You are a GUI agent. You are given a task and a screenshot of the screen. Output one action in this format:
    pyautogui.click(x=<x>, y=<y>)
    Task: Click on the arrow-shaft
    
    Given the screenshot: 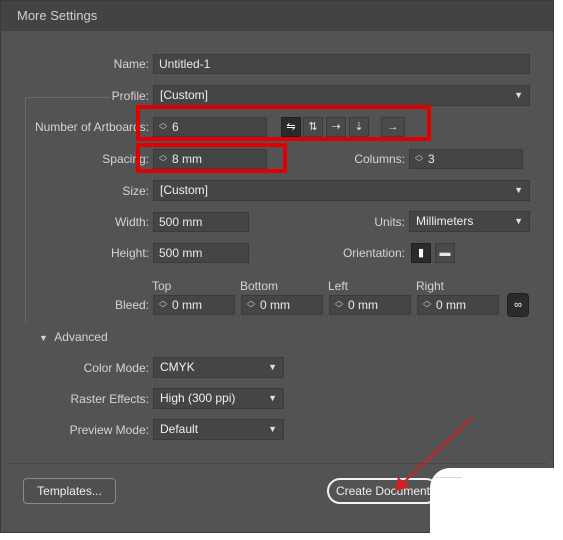 What is the action you would take?
    pyautogui.click(x=437, y=451)
    